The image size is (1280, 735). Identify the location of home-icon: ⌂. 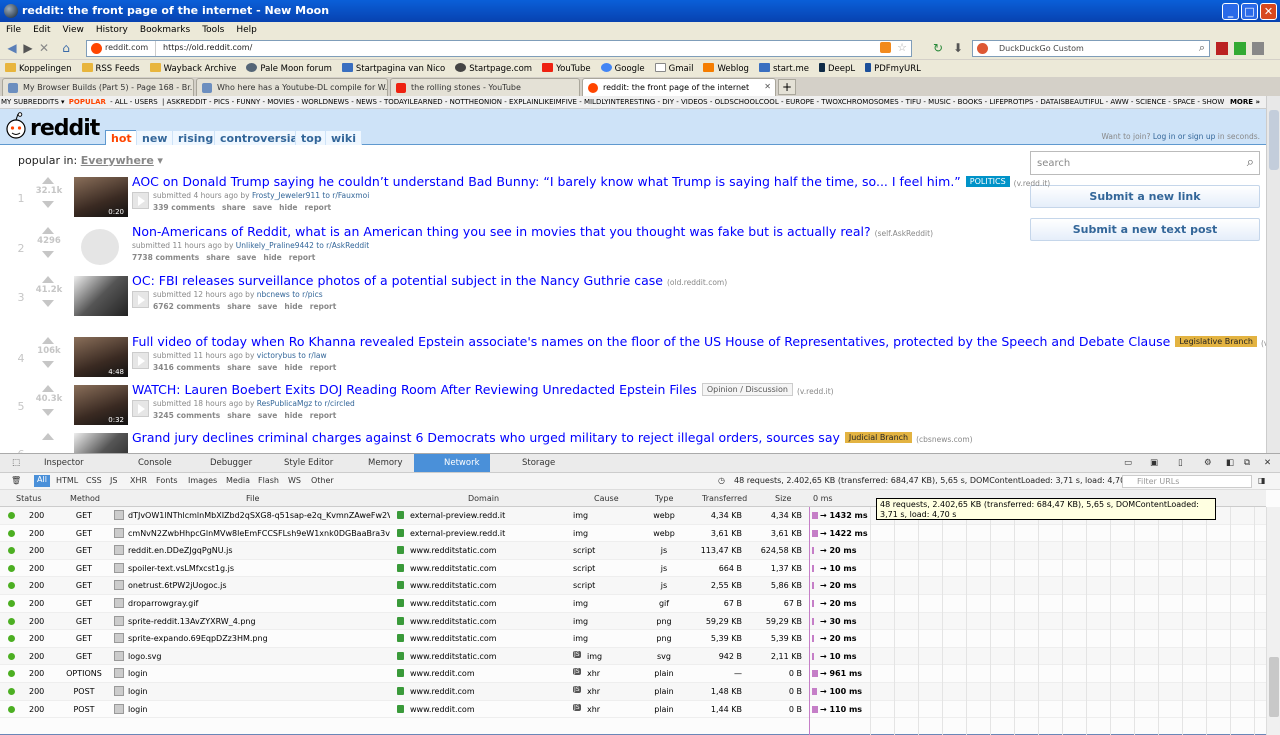
(66, 48).